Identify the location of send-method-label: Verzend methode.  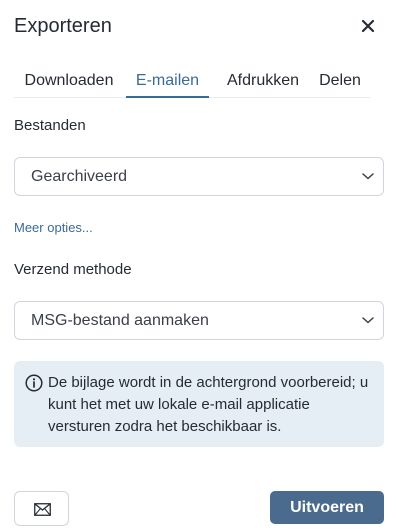
(73, 269).